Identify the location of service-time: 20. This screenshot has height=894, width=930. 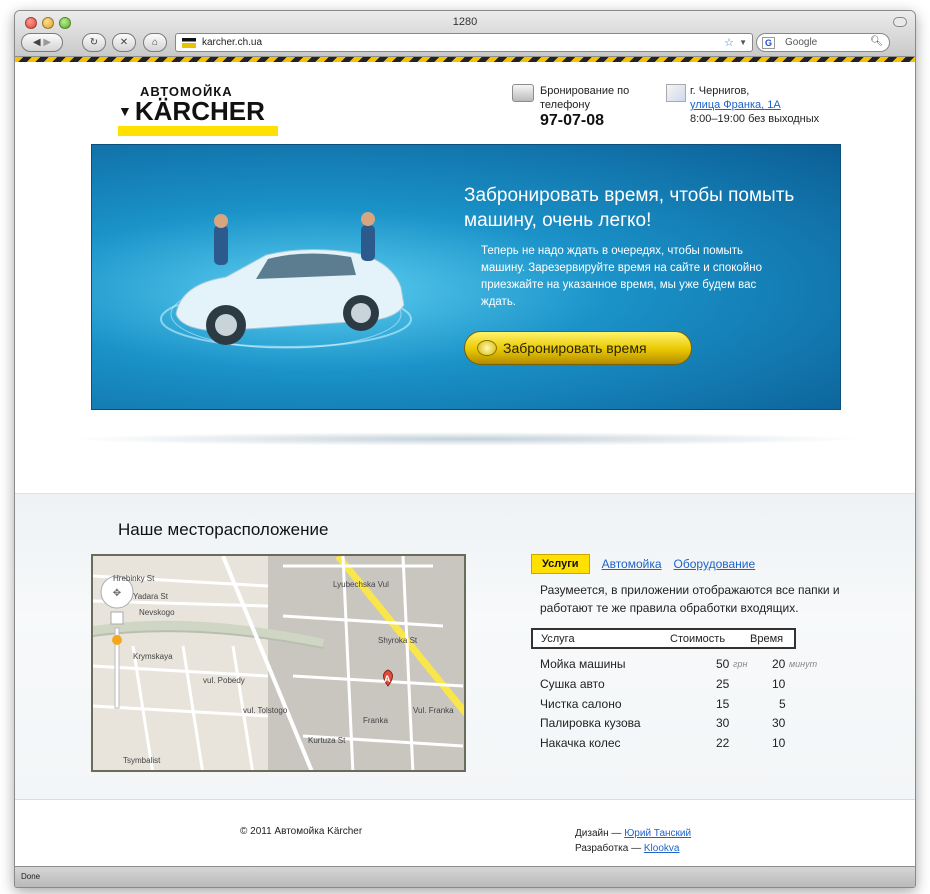
(779, 664).